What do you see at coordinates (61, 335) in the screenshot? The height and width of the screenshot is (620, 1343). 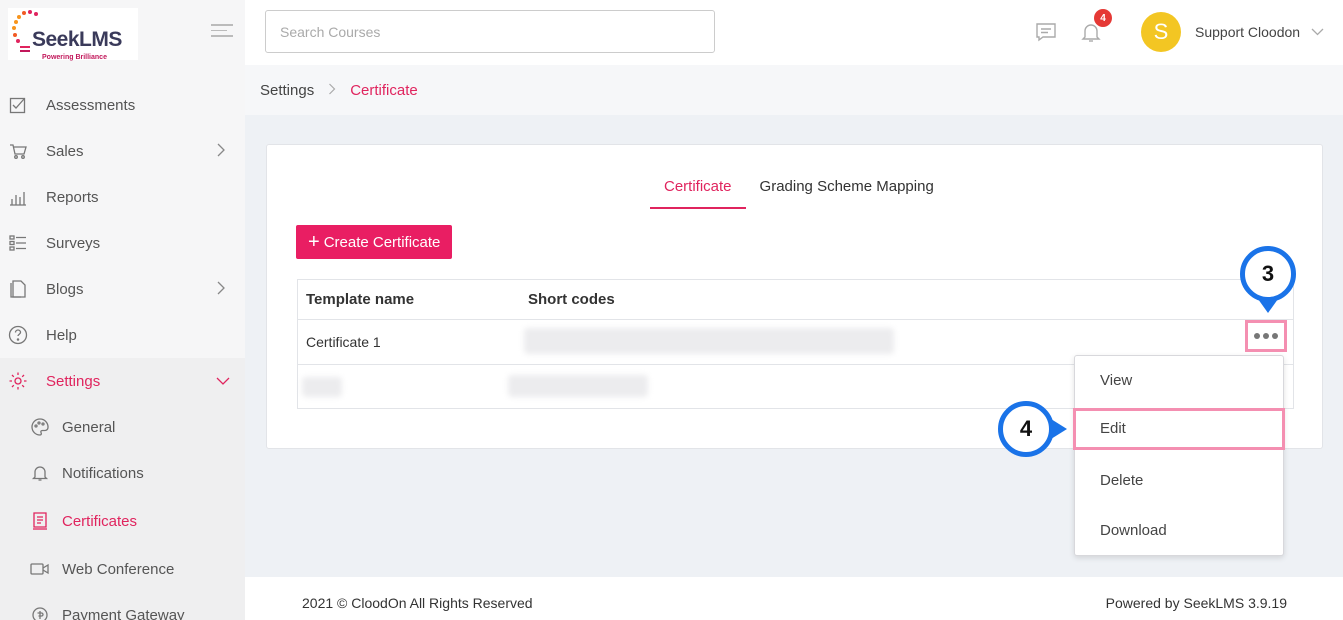 I see `sidebar-item-label: Help` at bounding box center [61, 335].